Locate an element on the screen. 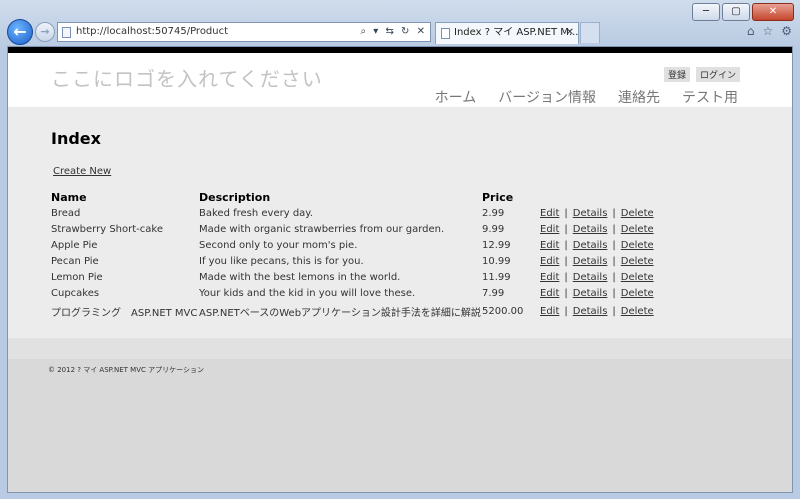 The width and height of the screenshot is (800, 499). nav-home: ホーム is located at coordinates (456, 97).